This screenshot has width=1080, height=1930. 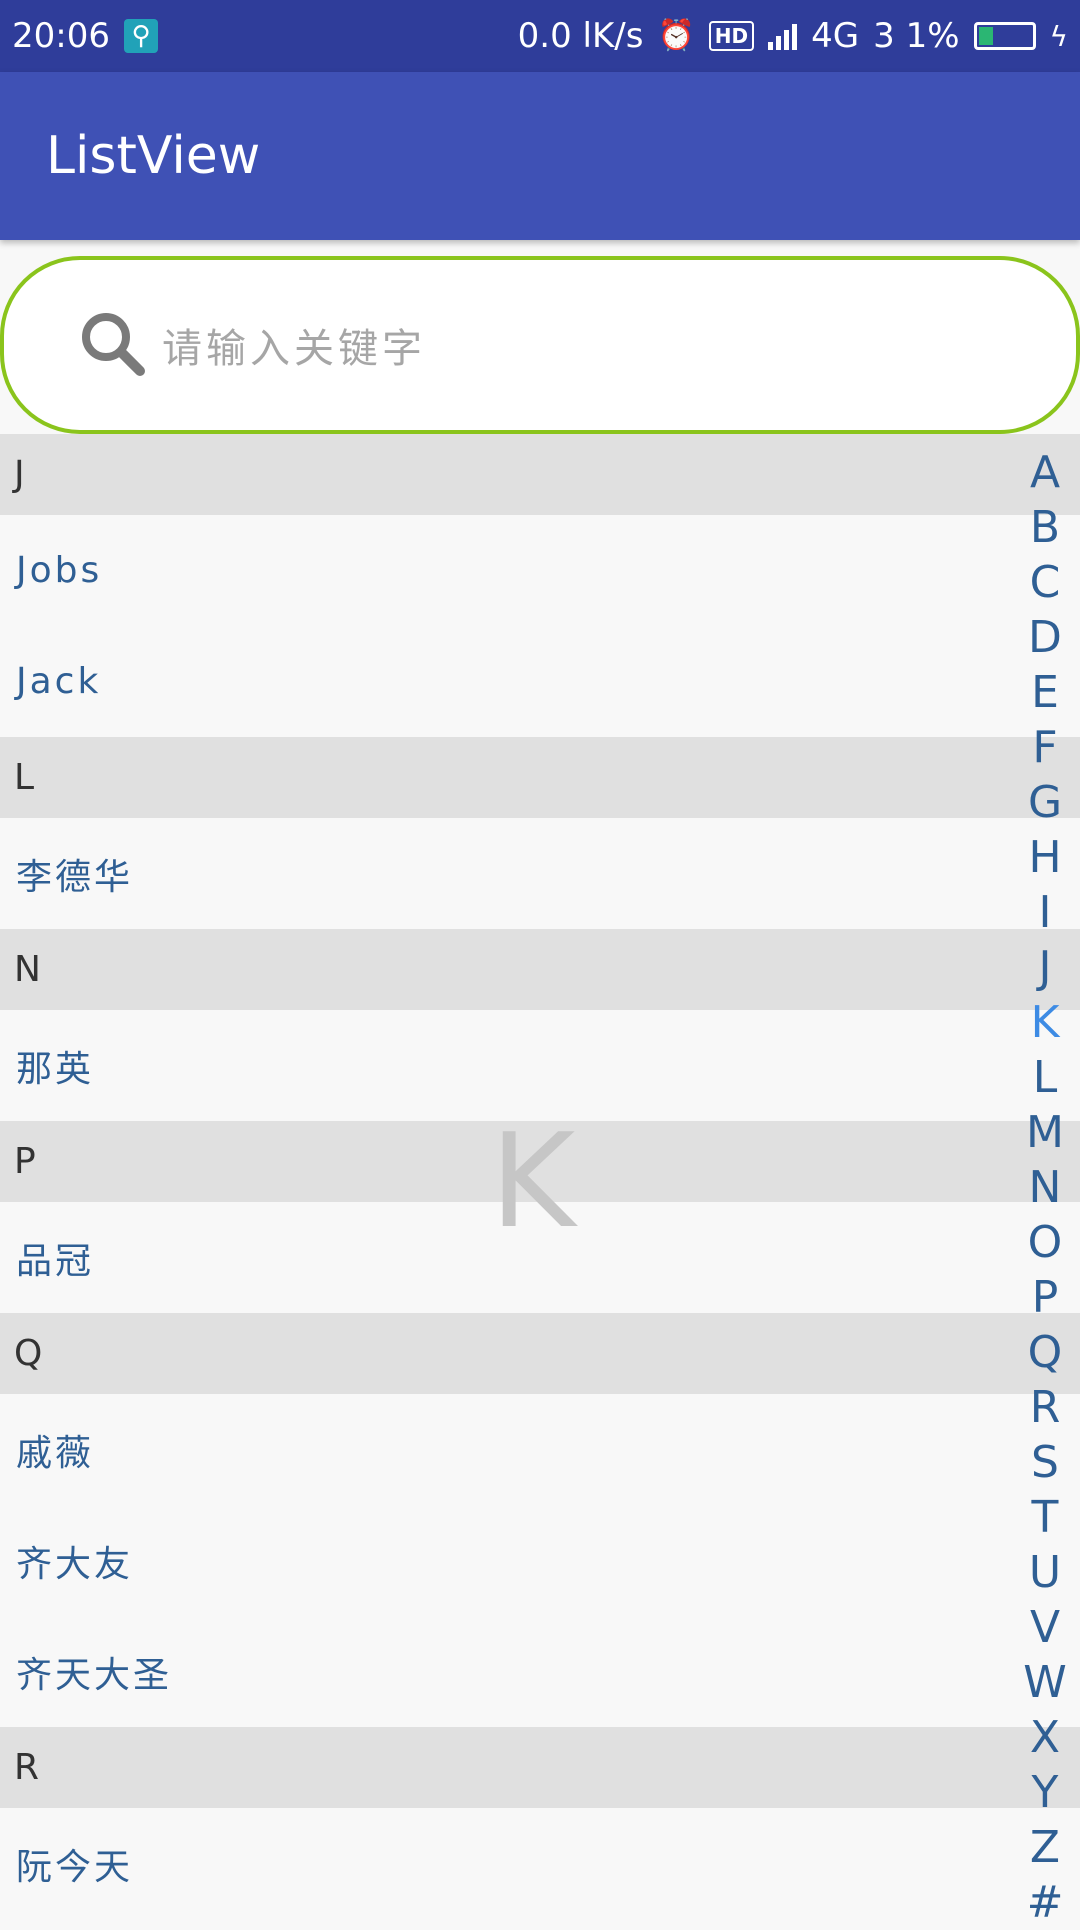 I want to click on status-bar-left: 20:06 ⚲, so click(x=85, y=36).